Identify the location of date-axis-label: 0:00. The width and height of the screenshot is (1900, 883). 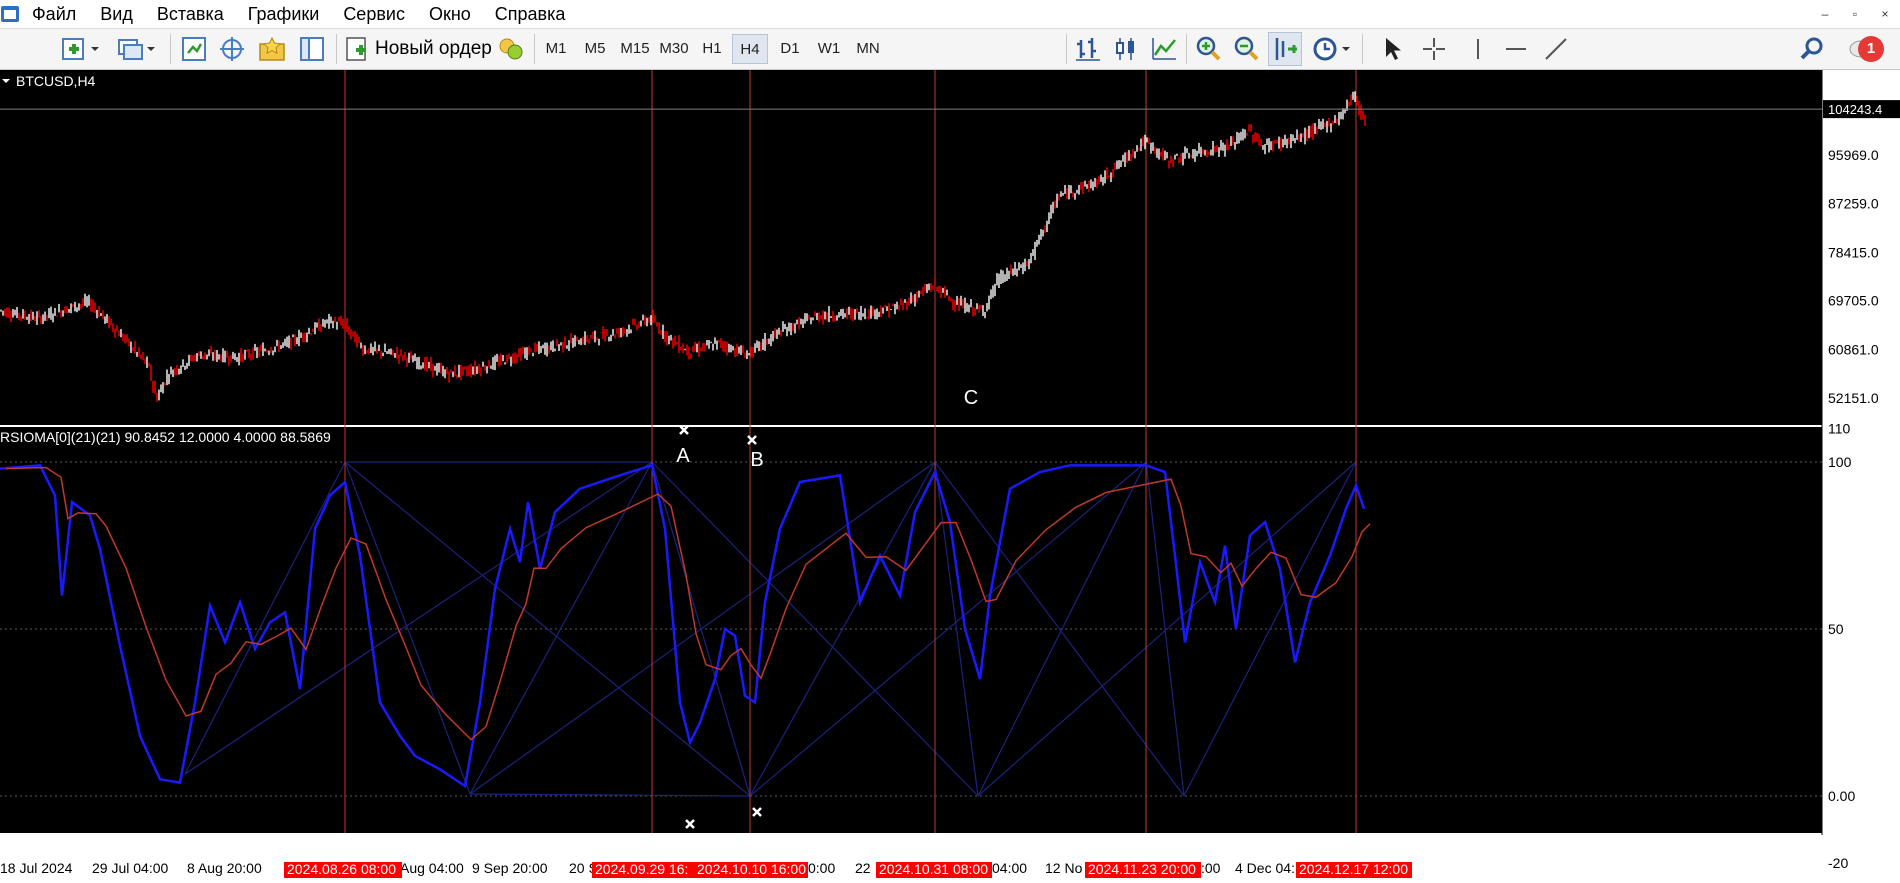
(821, 868).